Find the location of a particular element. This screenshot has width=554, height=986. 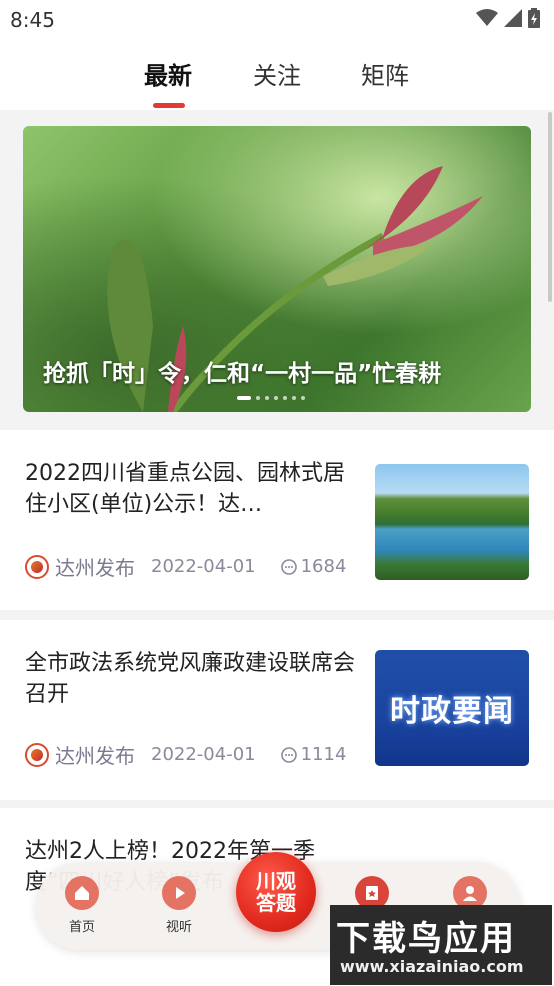

watermark-text: 下载鸟应用 is located at coordinates (426, 939).